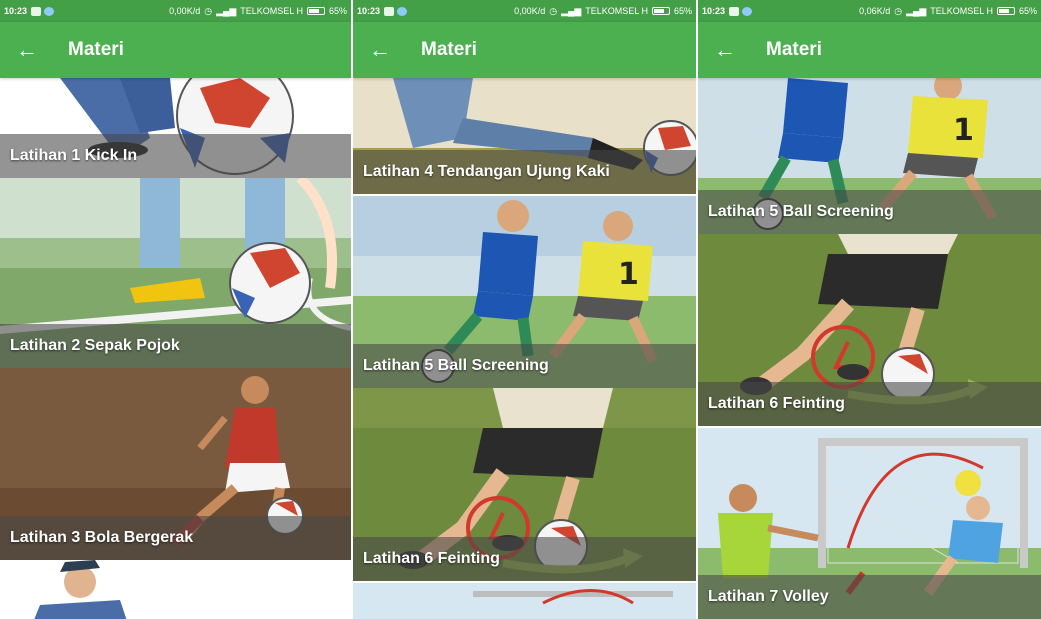 Image resolution: width=1041 pixels, height=619 pixels. I want to click on list-item-latihan-4: Latihan 4 Tendangan Ujung Kaki, so click(524, 136).